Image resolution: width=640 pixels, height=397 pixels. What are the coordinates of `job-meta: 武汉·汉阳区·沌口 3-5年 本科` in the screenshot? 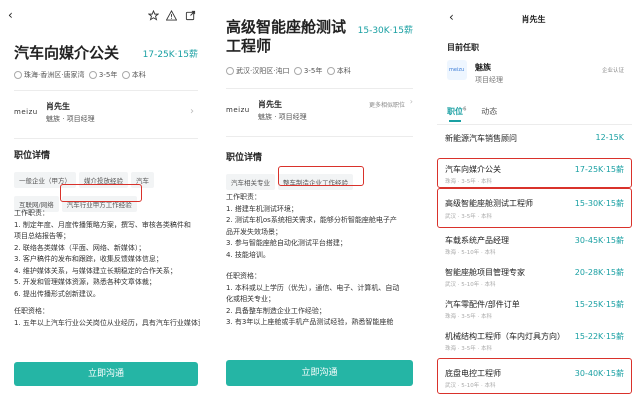 It's located at (288, 71).